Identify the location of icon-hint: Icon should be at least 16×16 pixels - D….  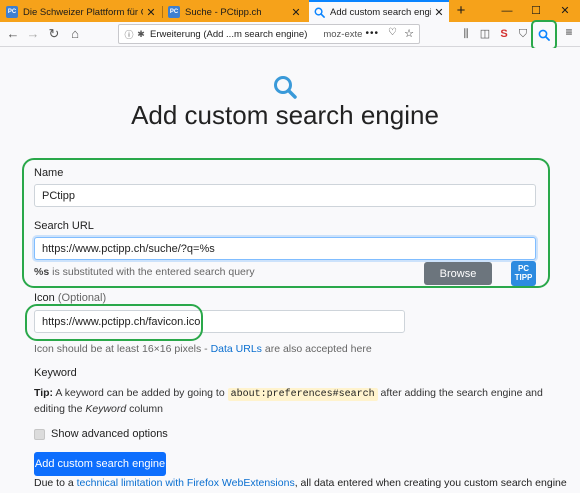
(203, 349).